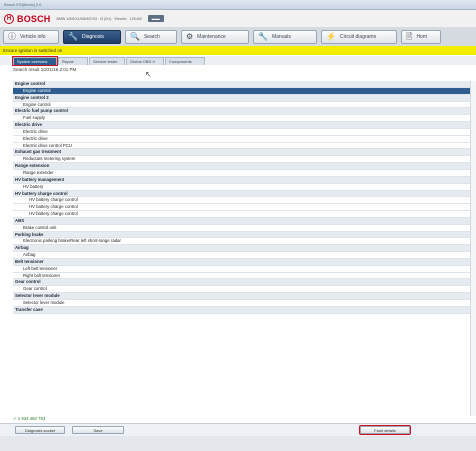  I want to click on fault-details-button: Fault details, so click(385, 430).